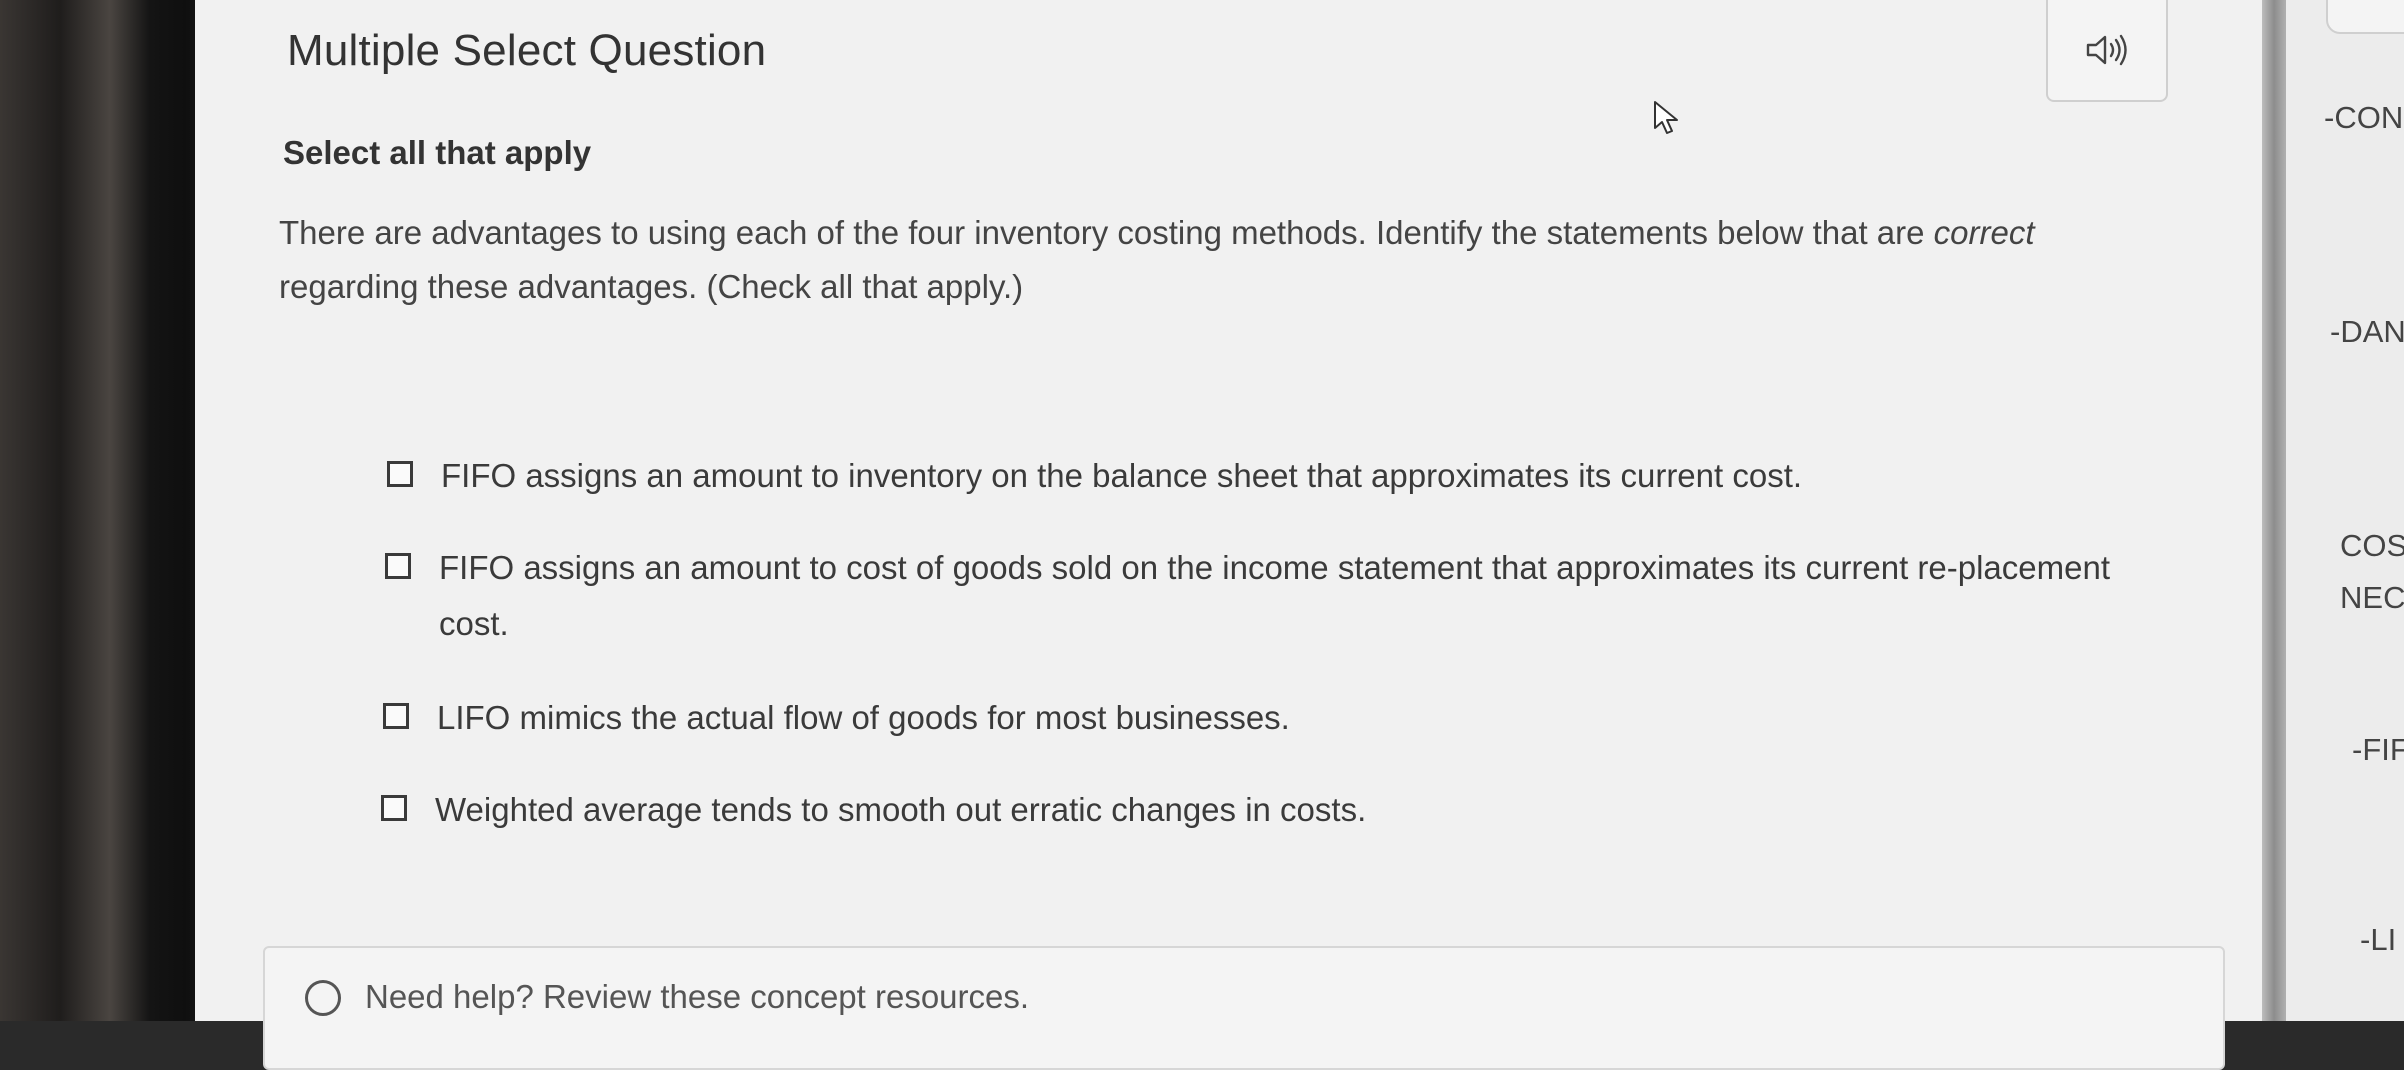 This screenshot has height=1070, width=2404. I want to click on side-item: -LI, so click(2378, 940).